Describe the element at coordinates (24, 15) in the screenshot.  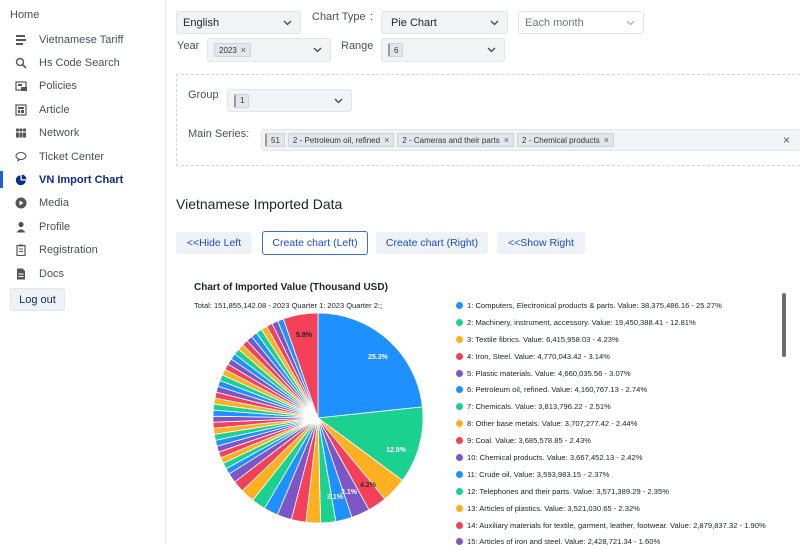
I see `sidebar-home-link: Home` at that location.